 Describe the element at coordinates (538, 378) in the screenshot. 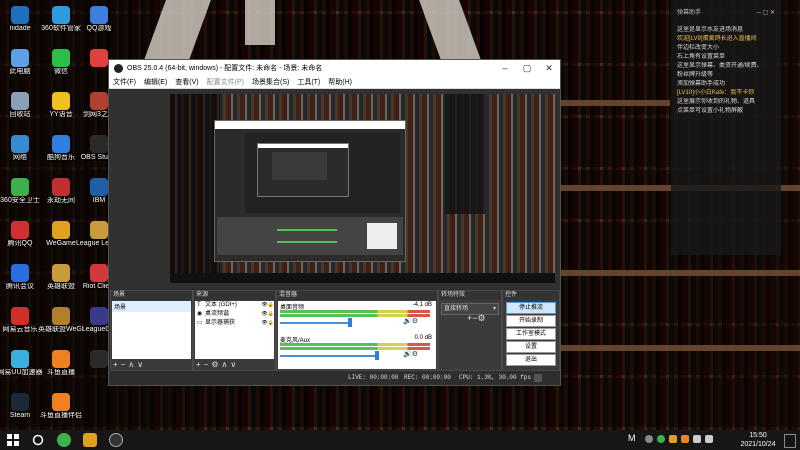

I see `stream-health-indicator` at that location.